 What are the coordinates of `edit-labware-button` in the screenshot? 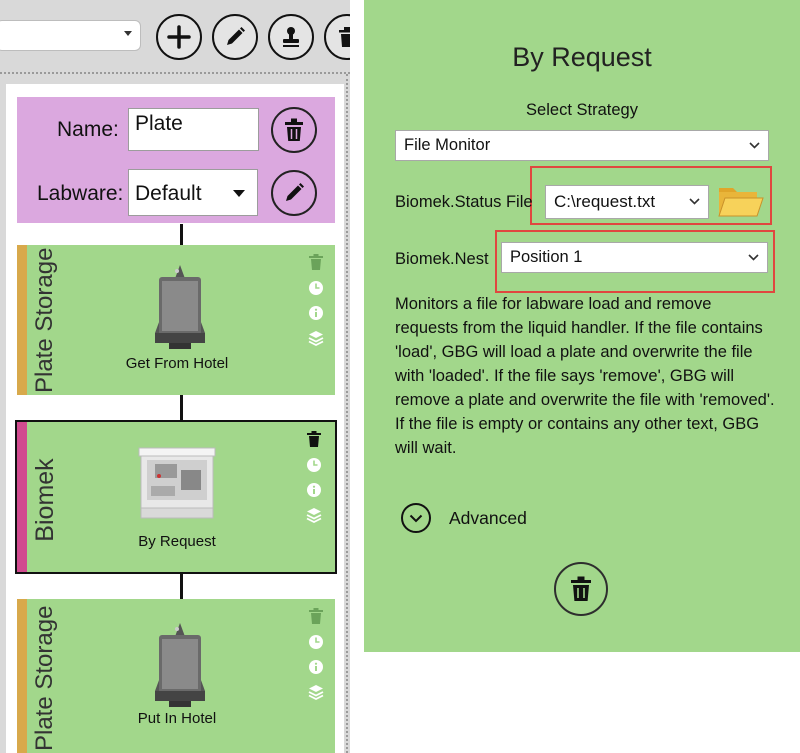 It's located at (294, 193).